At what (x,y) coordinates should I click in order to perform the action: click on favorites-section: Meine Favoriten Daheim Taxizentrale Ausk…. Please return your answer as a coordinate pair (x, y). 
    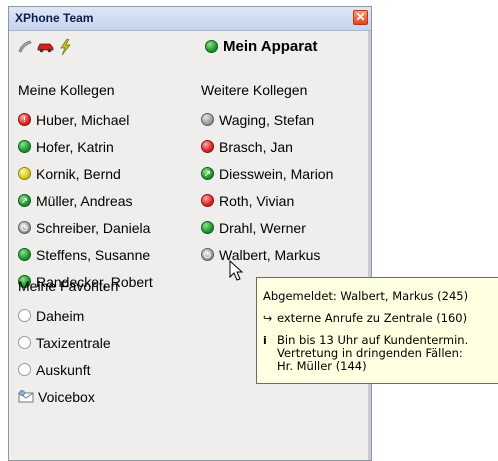
    Looking at the image, I should click on (113, 342).